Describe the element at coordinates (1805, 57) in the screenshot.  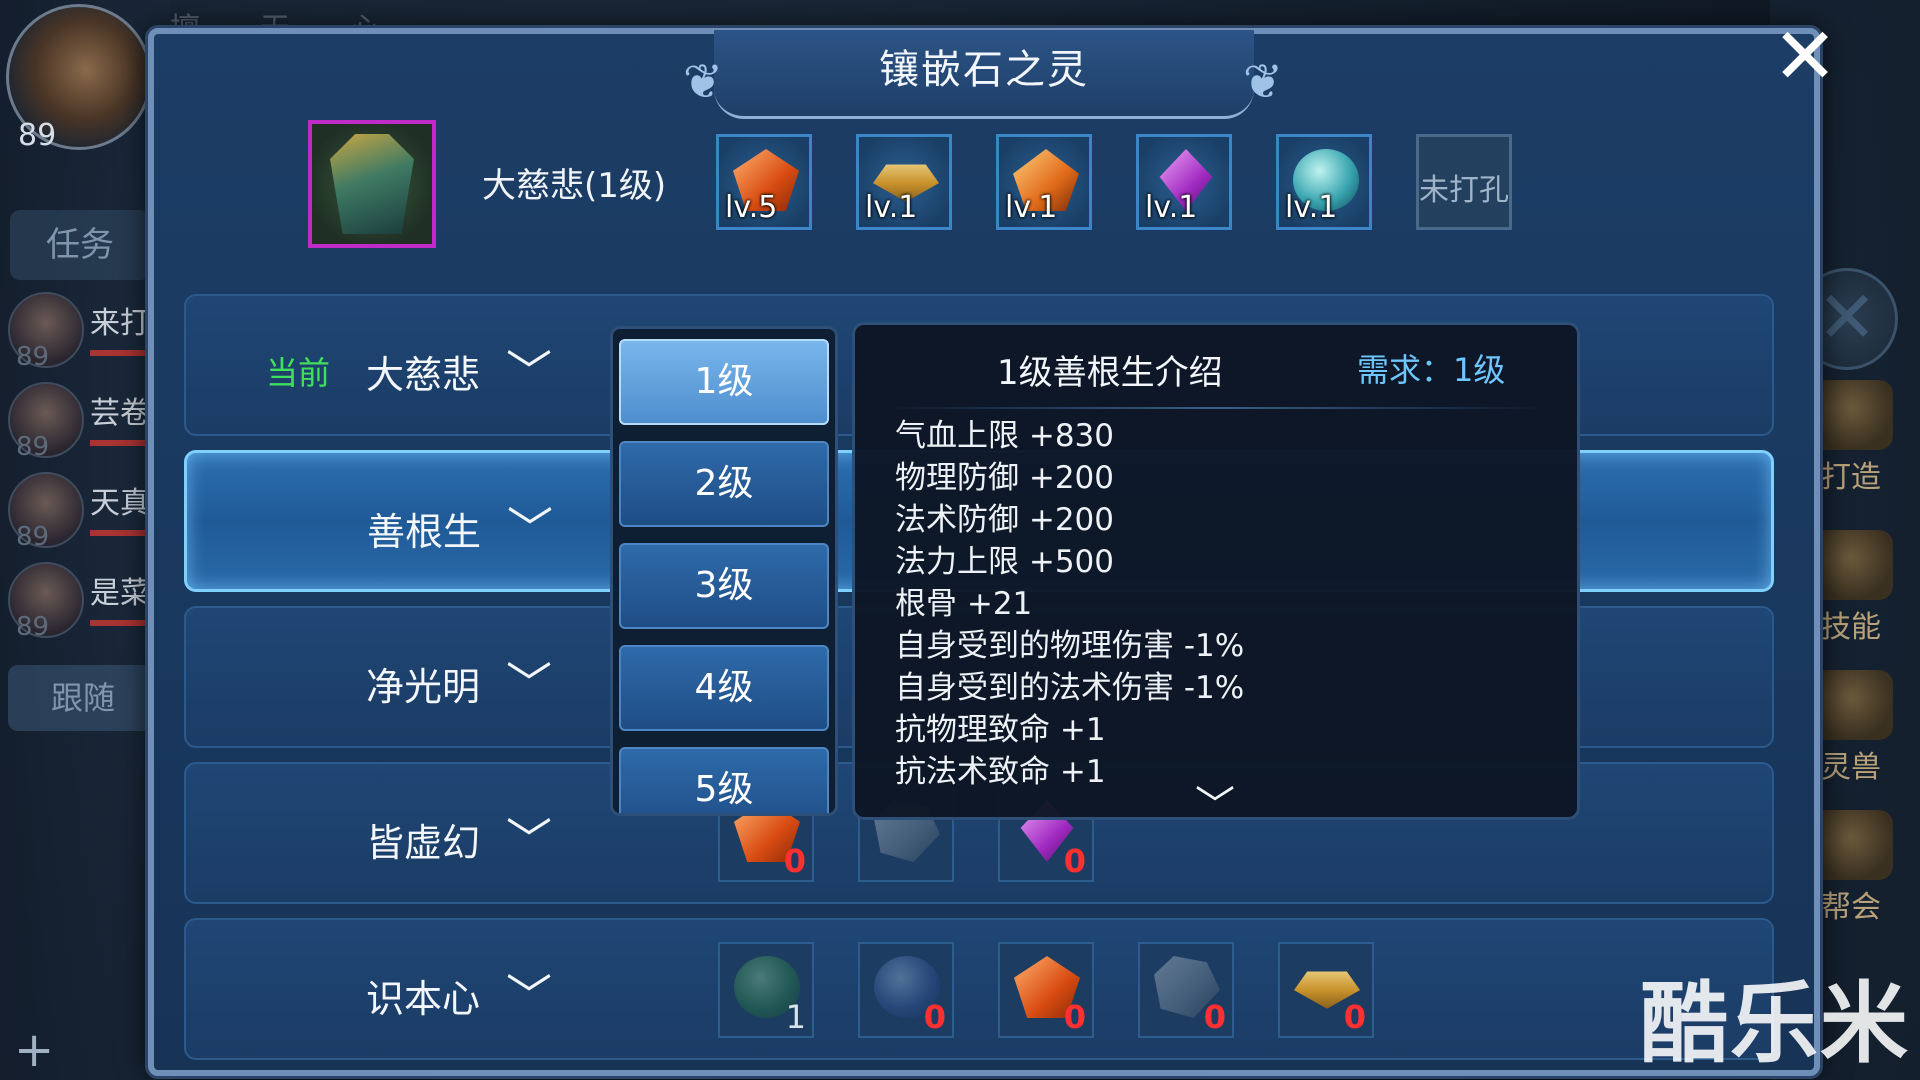
I see `close-icon: ✕` at that location.